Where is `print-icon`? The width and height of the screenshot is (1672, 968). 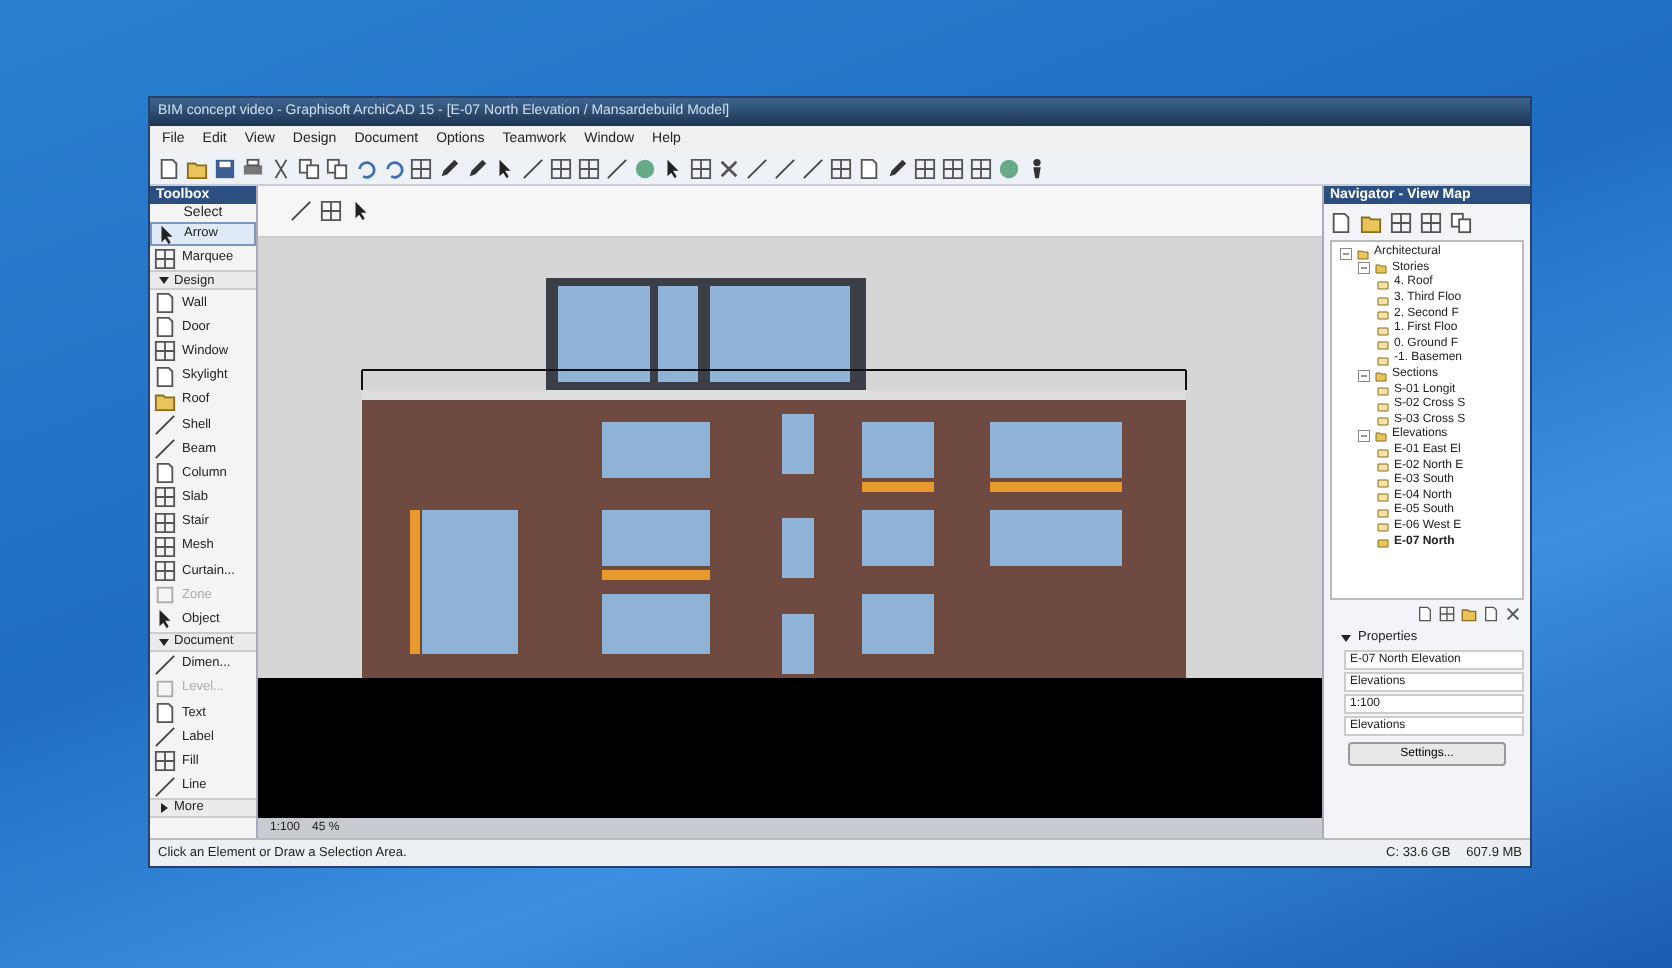 print-icon is located at coordinates (253, 168).